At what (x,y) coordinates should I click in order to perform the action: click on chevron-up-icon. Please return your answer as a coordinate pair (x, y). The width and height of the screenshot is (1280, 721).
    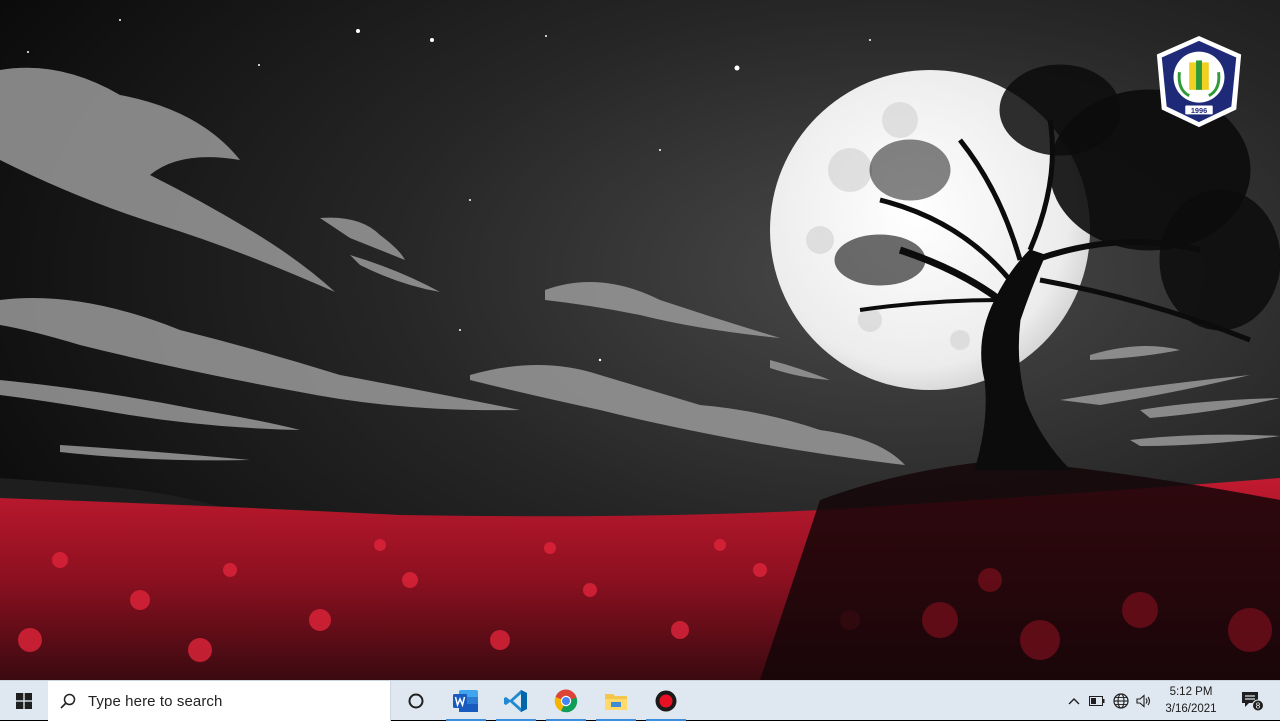
    Looking at the image, I should click on (1074, 701).